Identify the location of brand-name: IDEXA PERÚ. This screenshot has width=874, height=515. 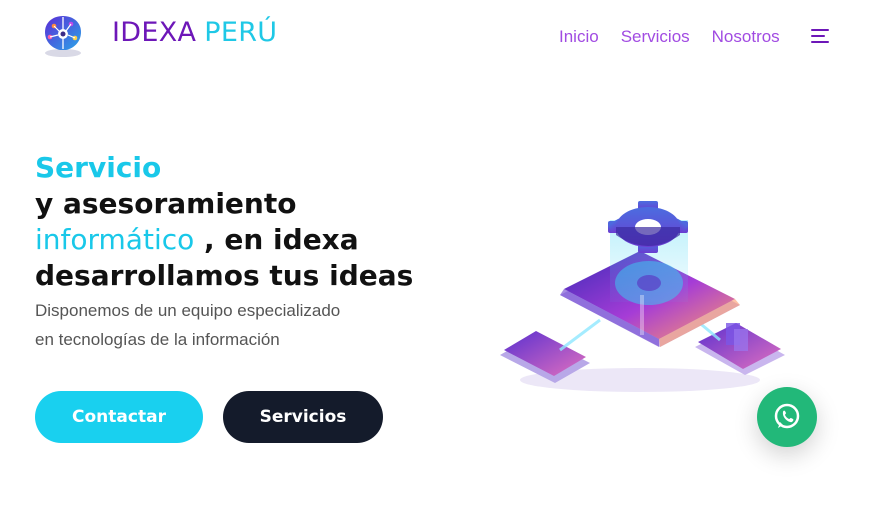
(194, 32).